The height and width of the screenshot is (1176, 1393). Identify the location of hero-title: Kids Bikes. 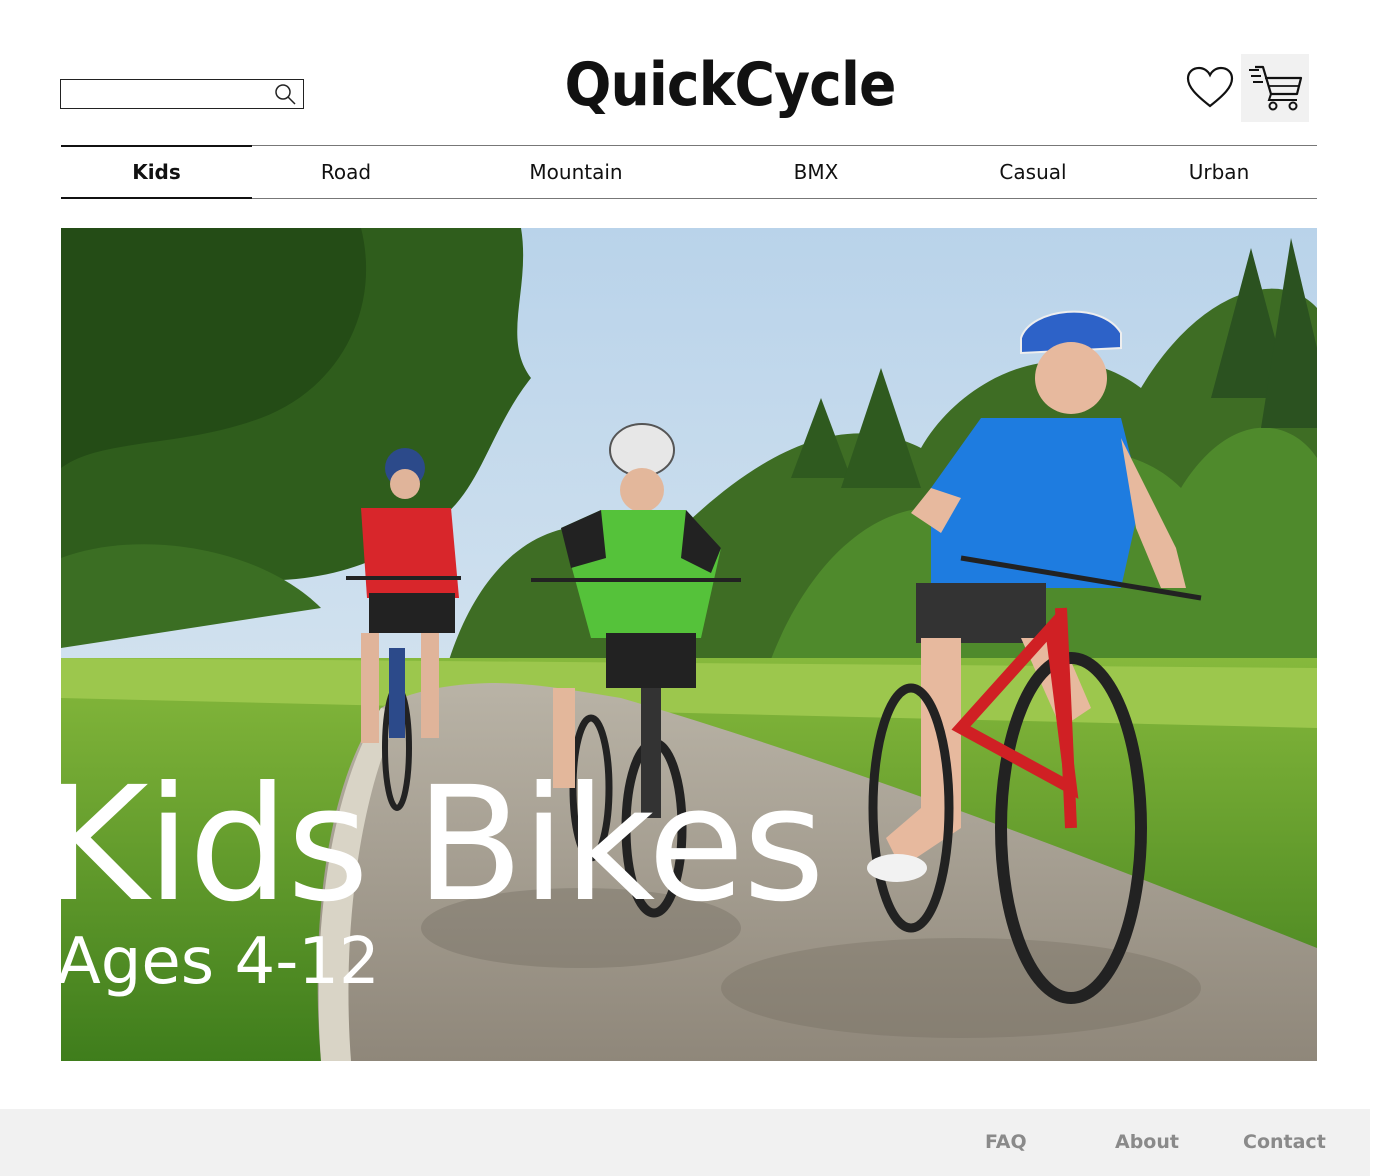
(443, 845).